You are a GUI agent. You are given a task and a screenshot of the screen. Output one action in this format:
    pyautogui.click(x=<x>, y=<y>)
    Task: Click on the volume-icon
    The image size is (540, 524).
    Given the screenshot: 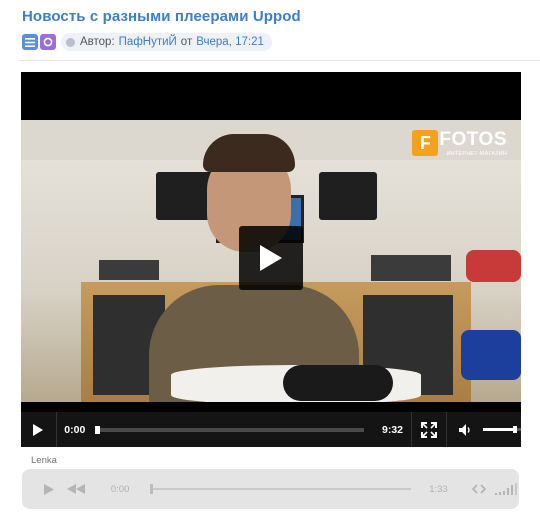 What is the action you would take?
    pyautogui.click(x=464, y=429)
    